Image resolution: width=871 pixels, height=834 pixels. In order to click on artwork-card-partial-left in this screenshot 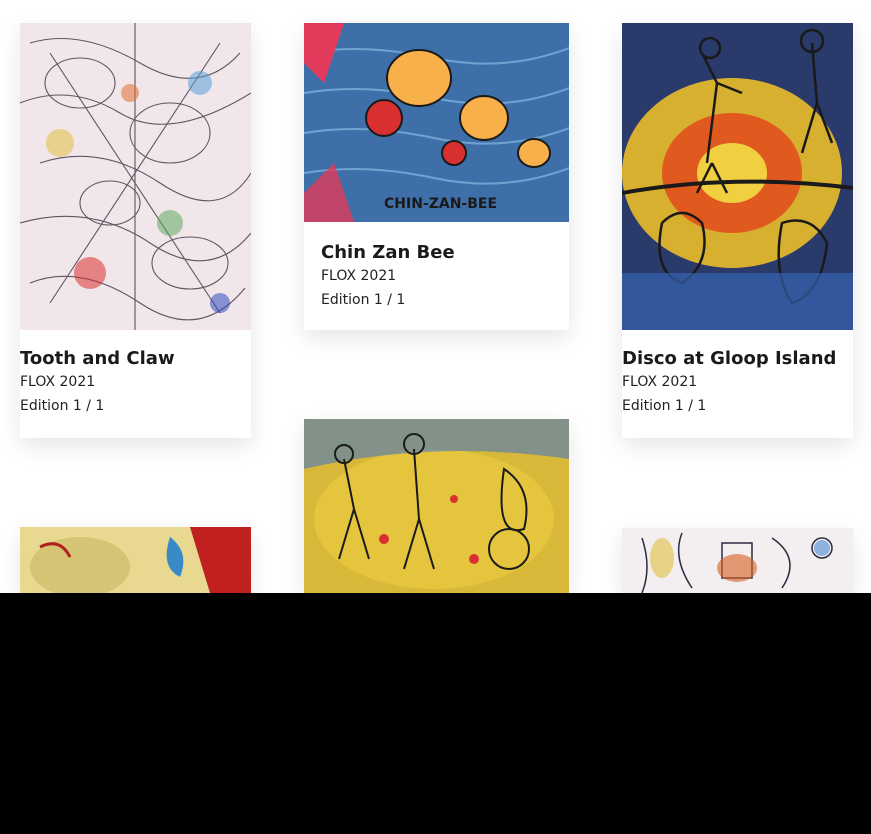, I will do `click(135, 560)`.